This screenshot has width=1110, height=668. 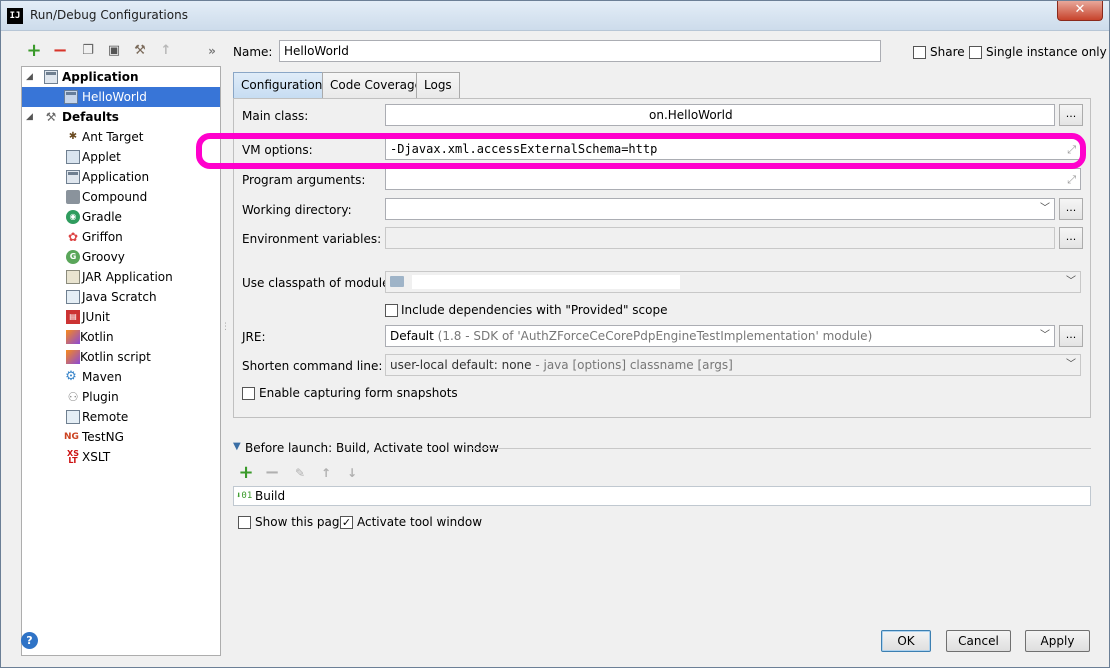 I want to click on help-icon: ?, so click(x=29, y=640).